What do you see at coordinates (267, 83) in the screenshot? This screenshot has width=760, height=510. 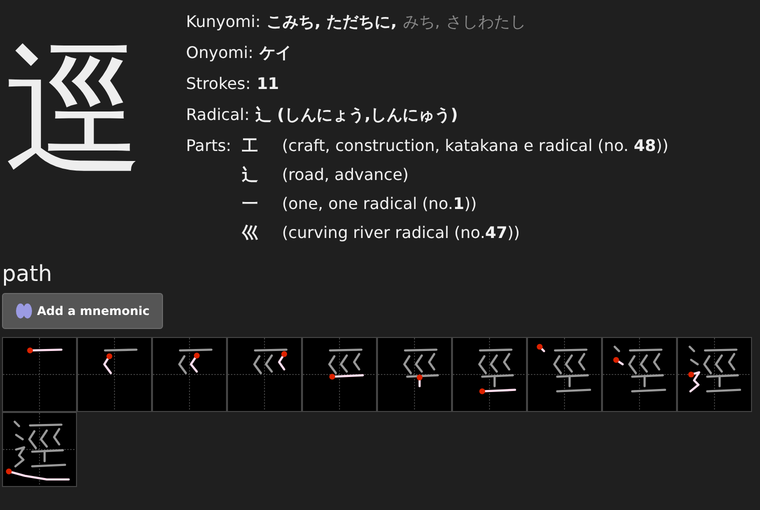 I see `stroke-count: 11` at bounding box center [267, 83].